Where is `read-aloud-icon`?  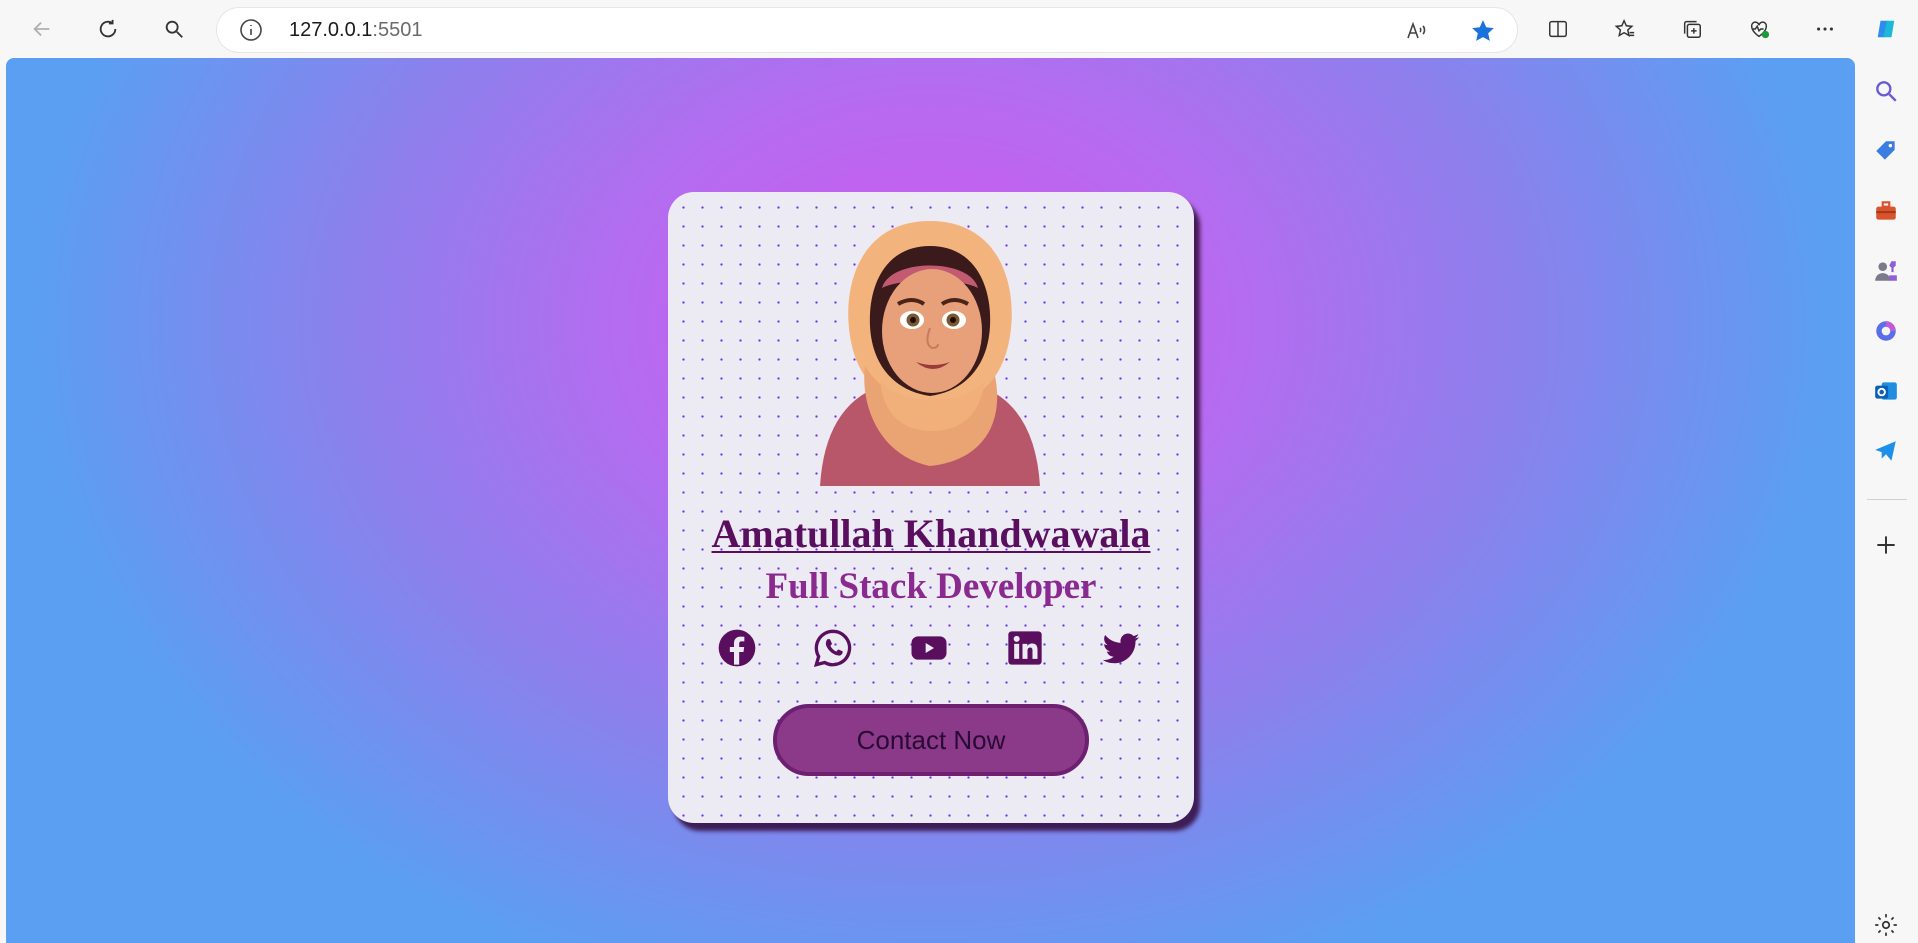 read-aloud-icon is located at coordinates (1416, 30).